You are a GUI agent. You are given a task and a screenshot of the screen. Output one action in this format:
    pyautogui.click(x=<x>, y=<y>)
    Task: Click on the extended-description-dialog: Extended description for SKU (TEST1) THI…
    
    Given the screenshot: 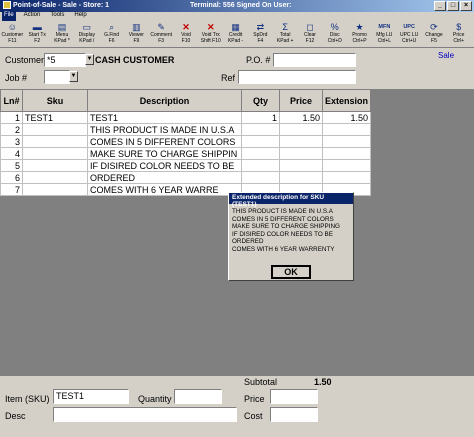 What is the action you would take?
    pyautogui.click(x=291, y=236)
    